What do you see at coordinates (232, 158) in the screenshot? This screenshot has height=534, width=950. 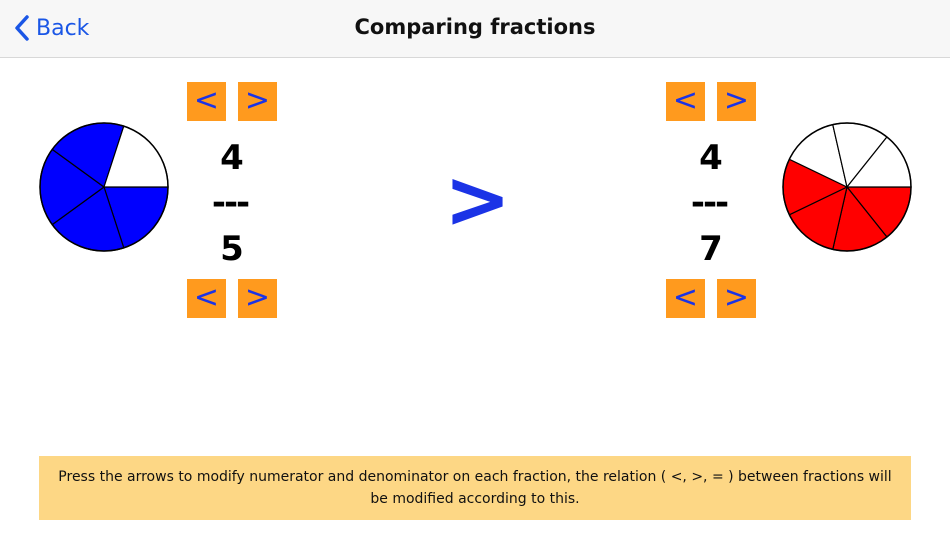 I see `left-numerator: 4` at bounding box center [232, 158].